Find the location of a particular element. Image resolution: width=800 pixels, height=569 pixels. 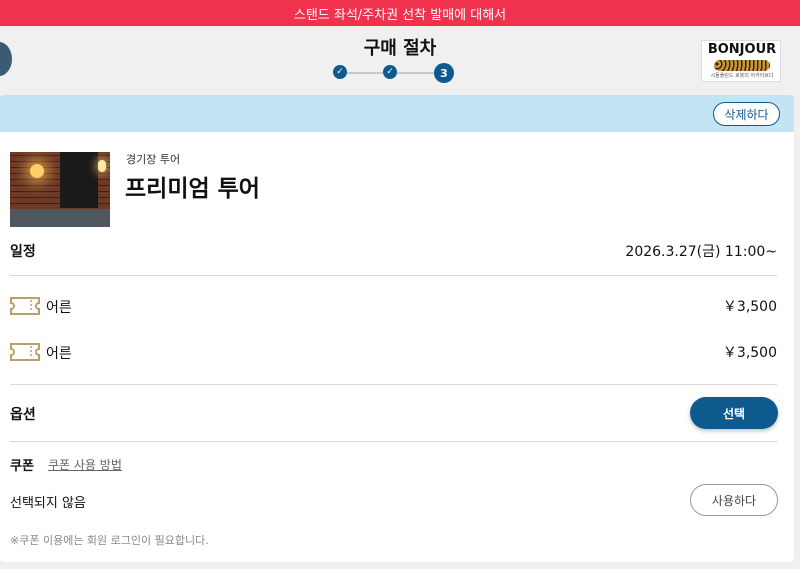

login-note: ※쿠폰 이용에는 회원 로그인이 필요합니다. is located at coordinates (109, 540).